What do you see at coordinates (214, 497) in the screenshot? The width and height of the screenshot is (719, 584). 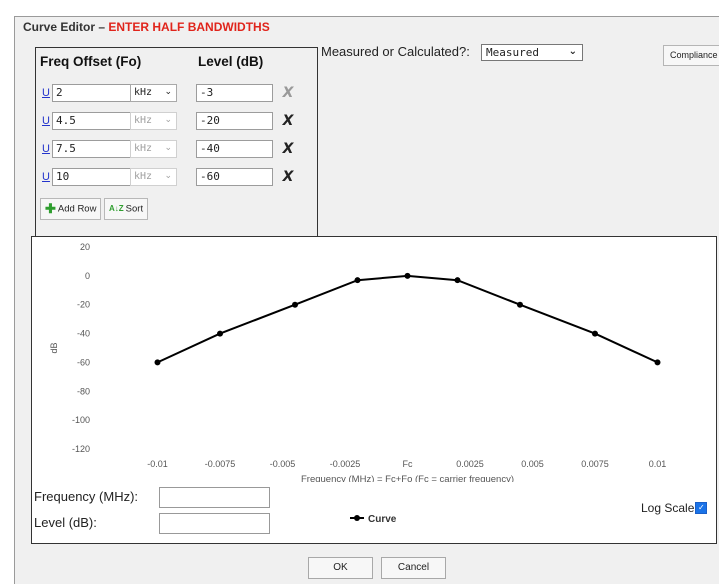 I see `frequency-input` at bounding box center [214, 497].